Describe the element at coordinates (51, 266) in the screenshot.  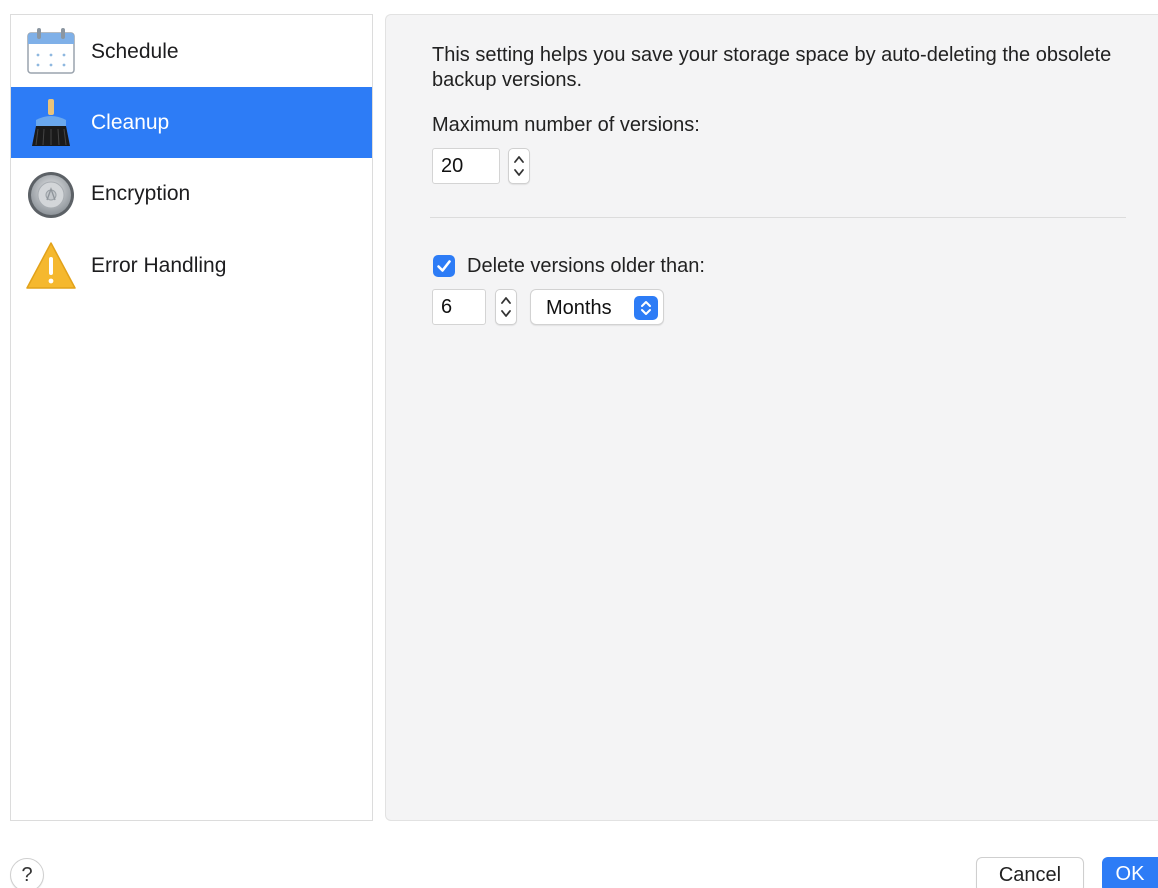
I see `warning-icon` at that location.